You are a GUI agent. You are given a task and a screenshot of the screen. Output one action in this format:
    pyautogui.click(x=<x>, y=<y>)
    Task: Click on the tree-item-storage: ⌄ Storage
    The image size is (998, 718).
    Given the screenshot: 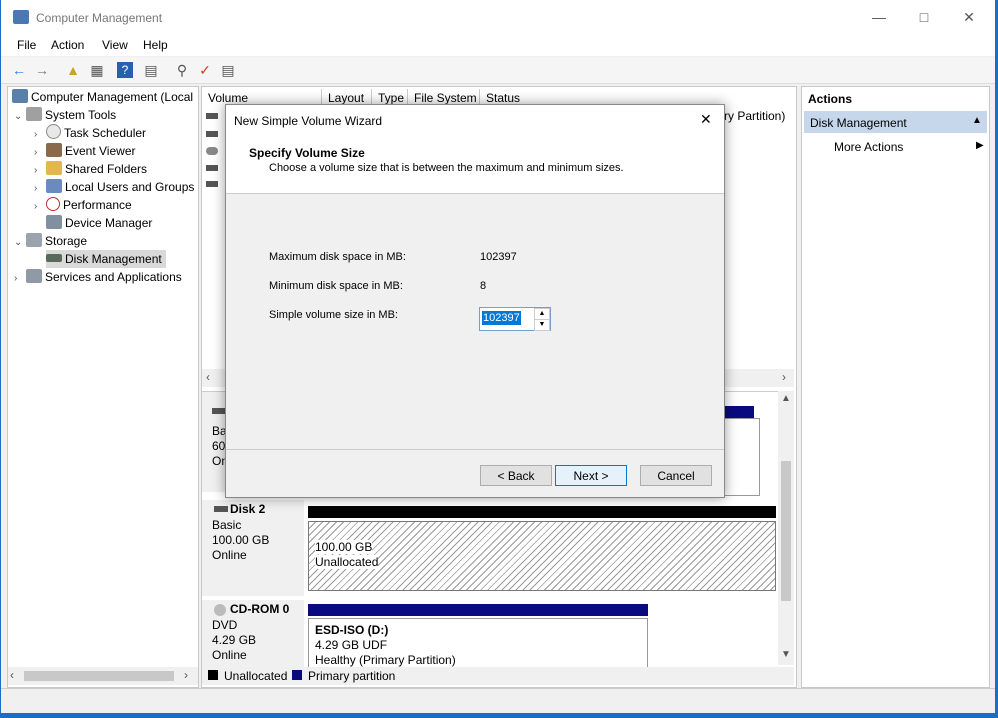 What is the action you would take?
    pyautogui.click(x=50, y=241)
    